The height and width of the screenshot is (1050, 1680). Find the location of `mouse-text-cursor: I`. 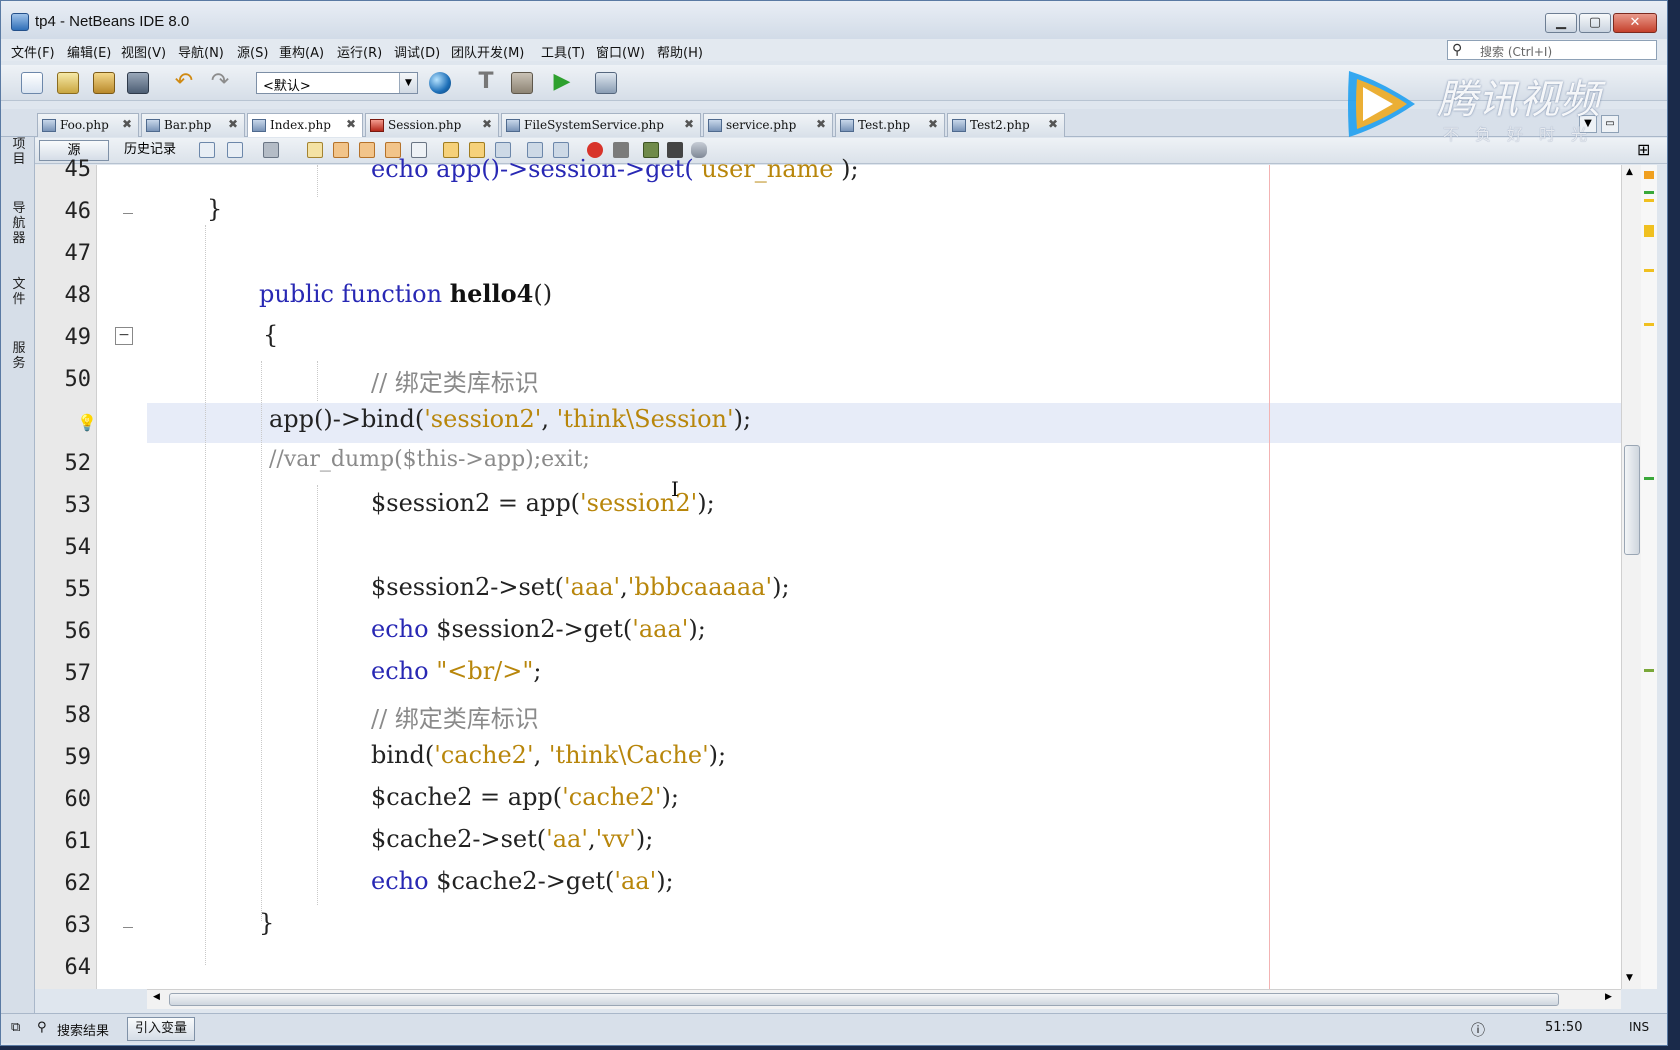

mouse-text-cursor: I is located at coordinates (675, 489).